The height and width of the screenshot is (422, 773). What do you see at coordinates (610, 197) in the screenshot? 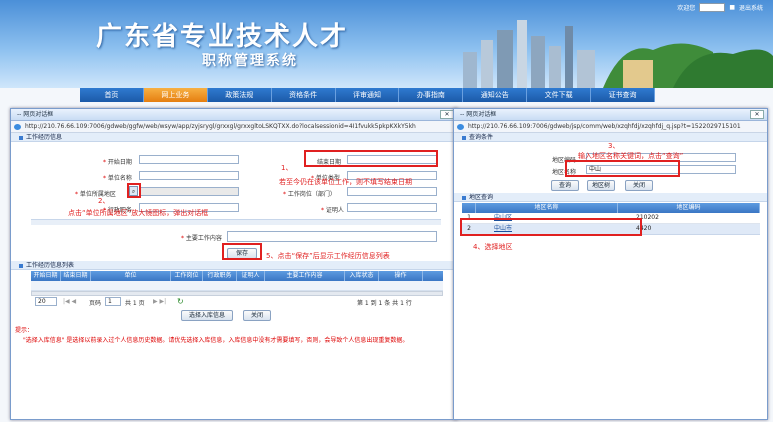
I see `section-region-result: 地区查询` at bounding box center [610, 197].